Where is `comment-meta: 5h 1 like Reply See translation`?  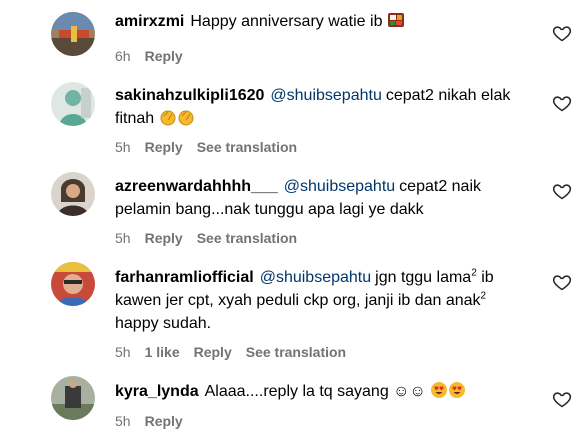
comment-meta: 5h 1 like Reply See translation is located at coordinates (237, 352).